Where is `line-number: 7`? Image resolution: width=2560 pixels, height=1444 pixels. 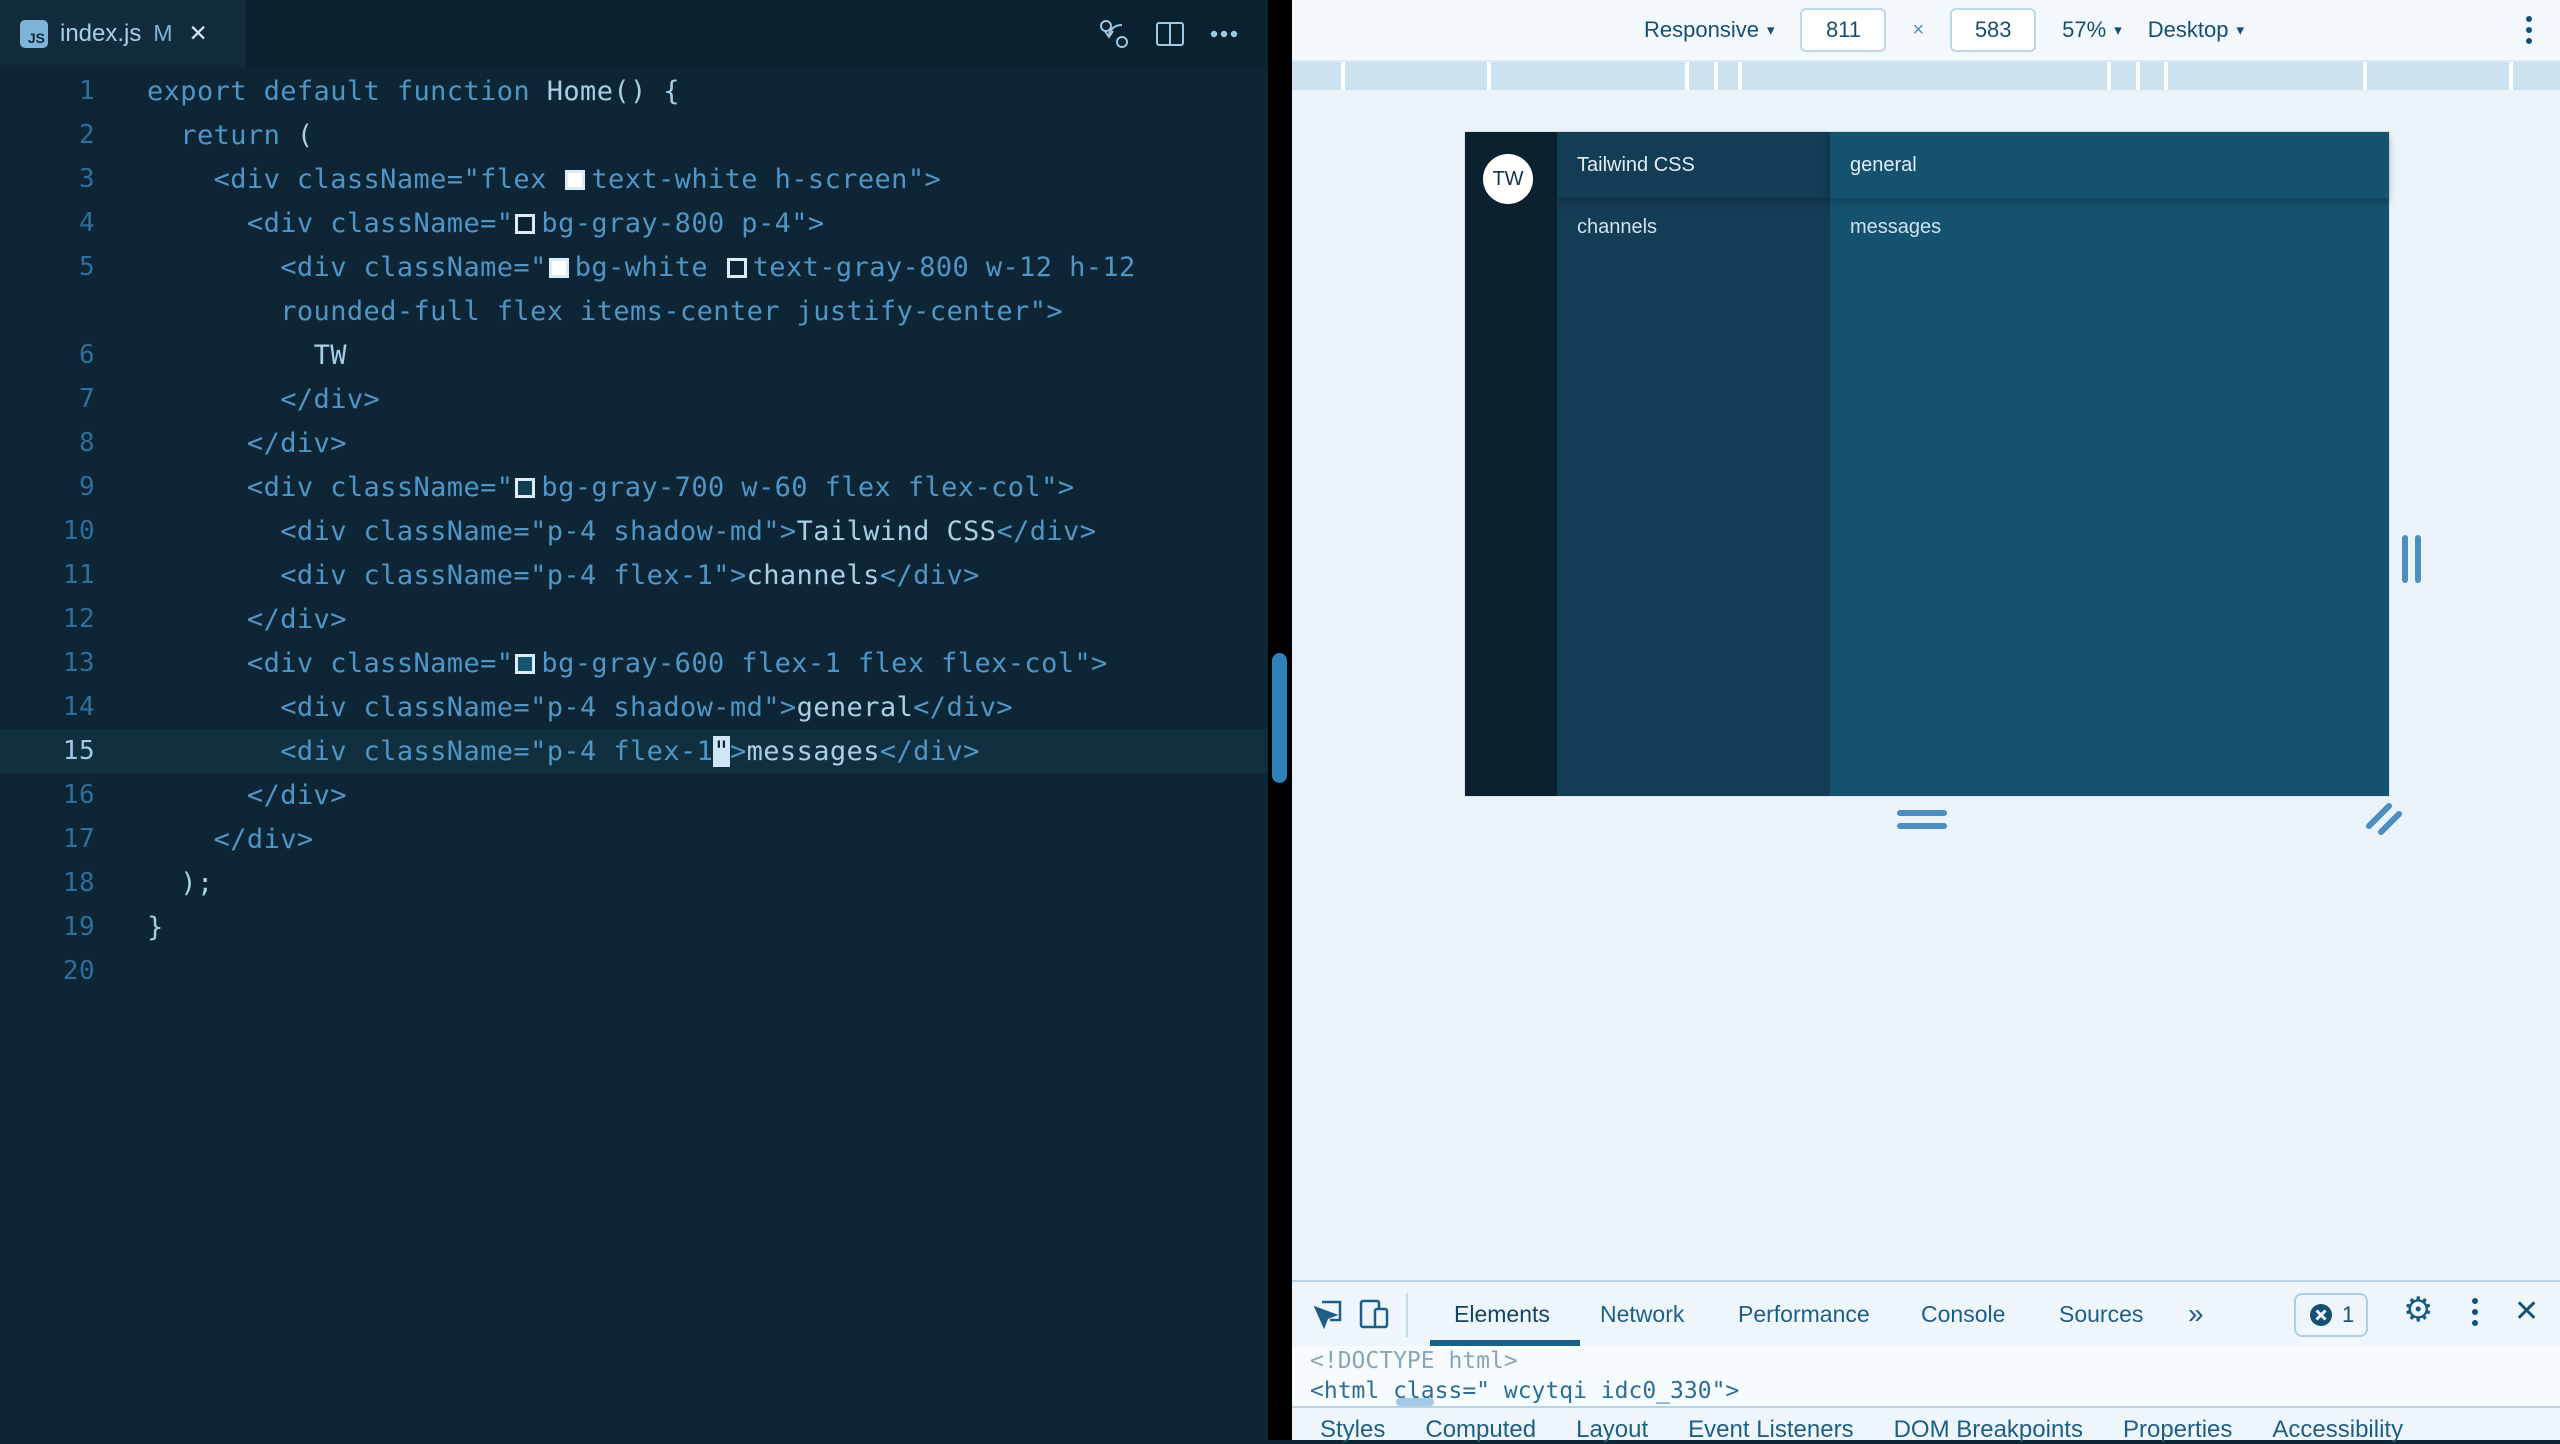 line-number: 7 is located at coordinates (86, 399).